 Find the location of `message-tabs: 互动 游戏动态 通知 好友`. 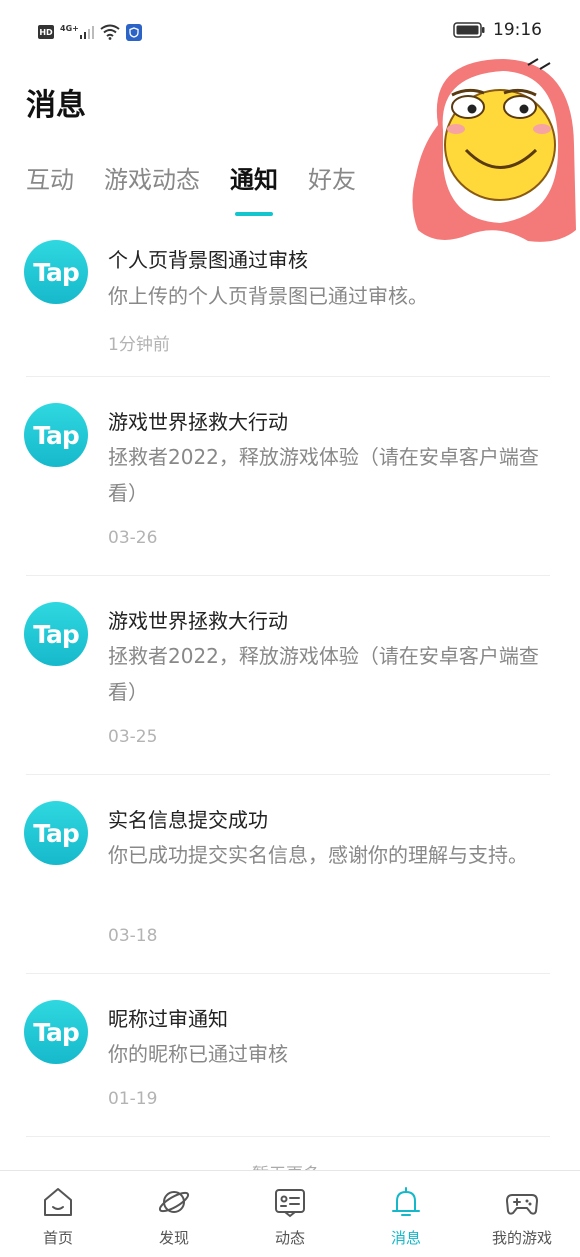

message-tabs: 互动 游戏动态 通知 好友 is located at coordinates (191, 190).